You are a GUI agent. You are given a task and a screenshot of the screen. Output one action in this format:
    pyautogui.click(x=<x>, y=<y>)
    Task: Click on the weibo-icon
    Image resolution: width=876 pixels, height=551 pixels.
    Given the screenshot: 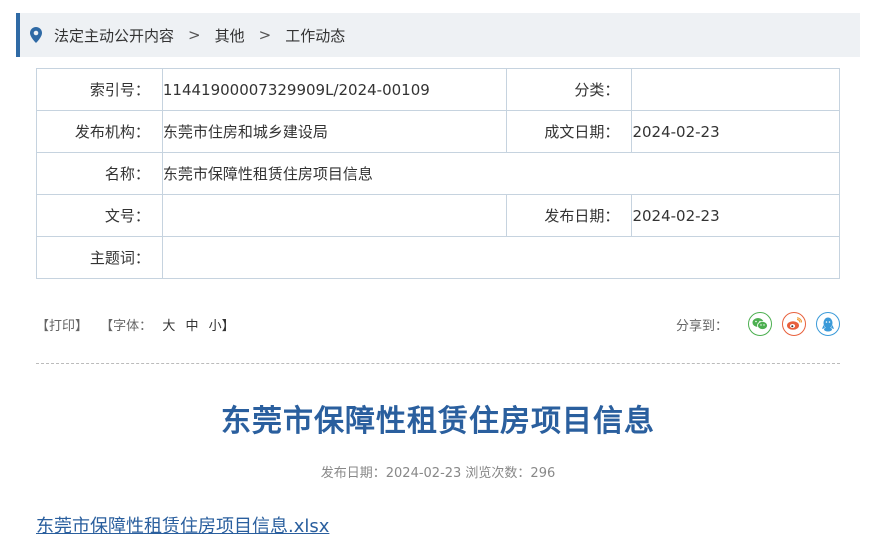 What is the action you would take?
    pyautogui.click(x=794, y=324)
    